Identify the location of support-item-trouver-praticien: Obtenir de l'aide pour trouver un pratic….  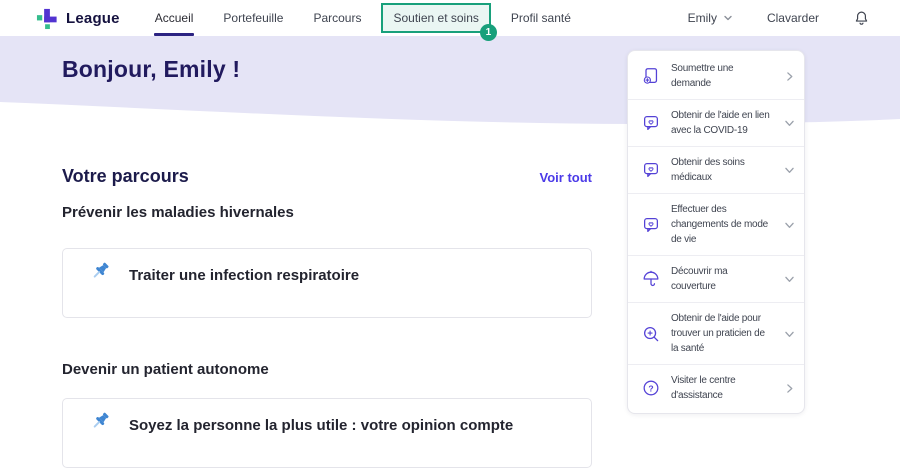
(716, 333).